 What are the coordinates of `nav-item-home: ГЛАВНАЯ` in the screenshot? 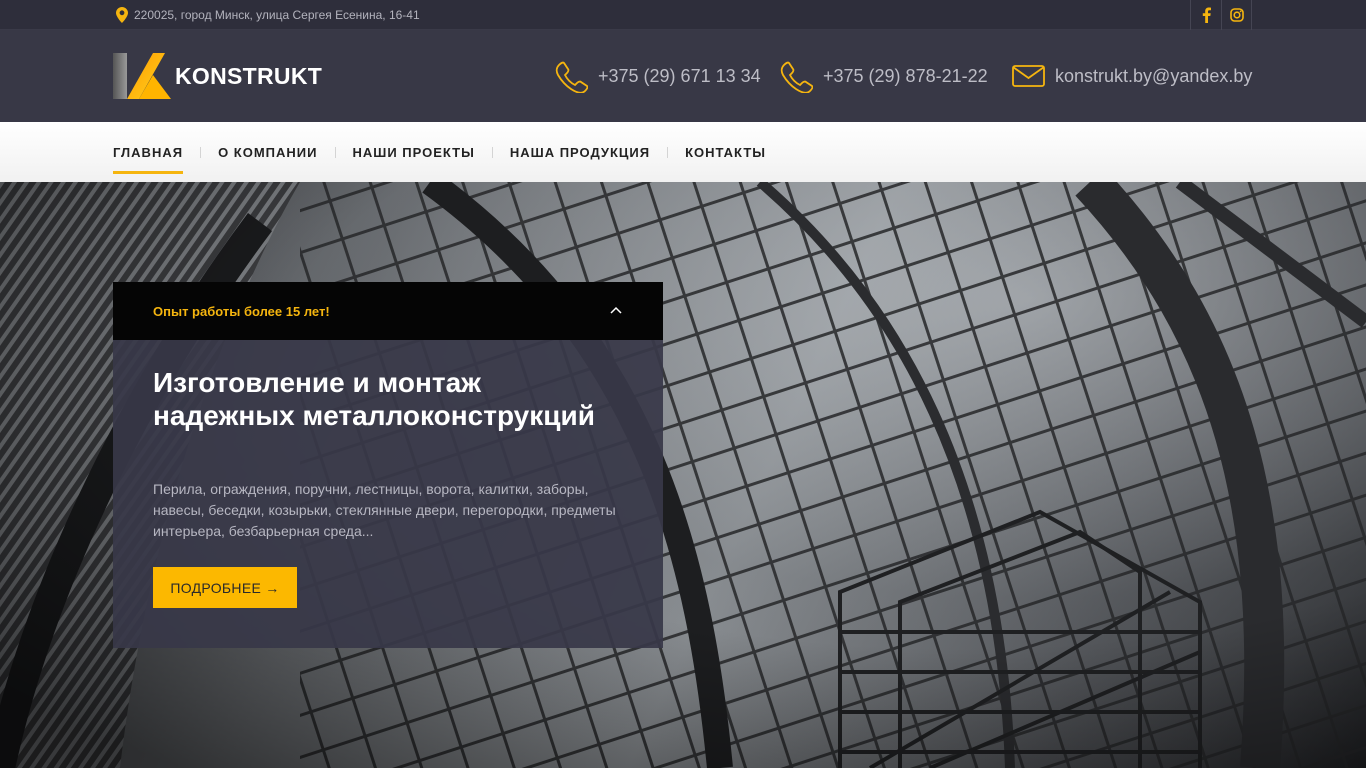 It's located at (148, 152).